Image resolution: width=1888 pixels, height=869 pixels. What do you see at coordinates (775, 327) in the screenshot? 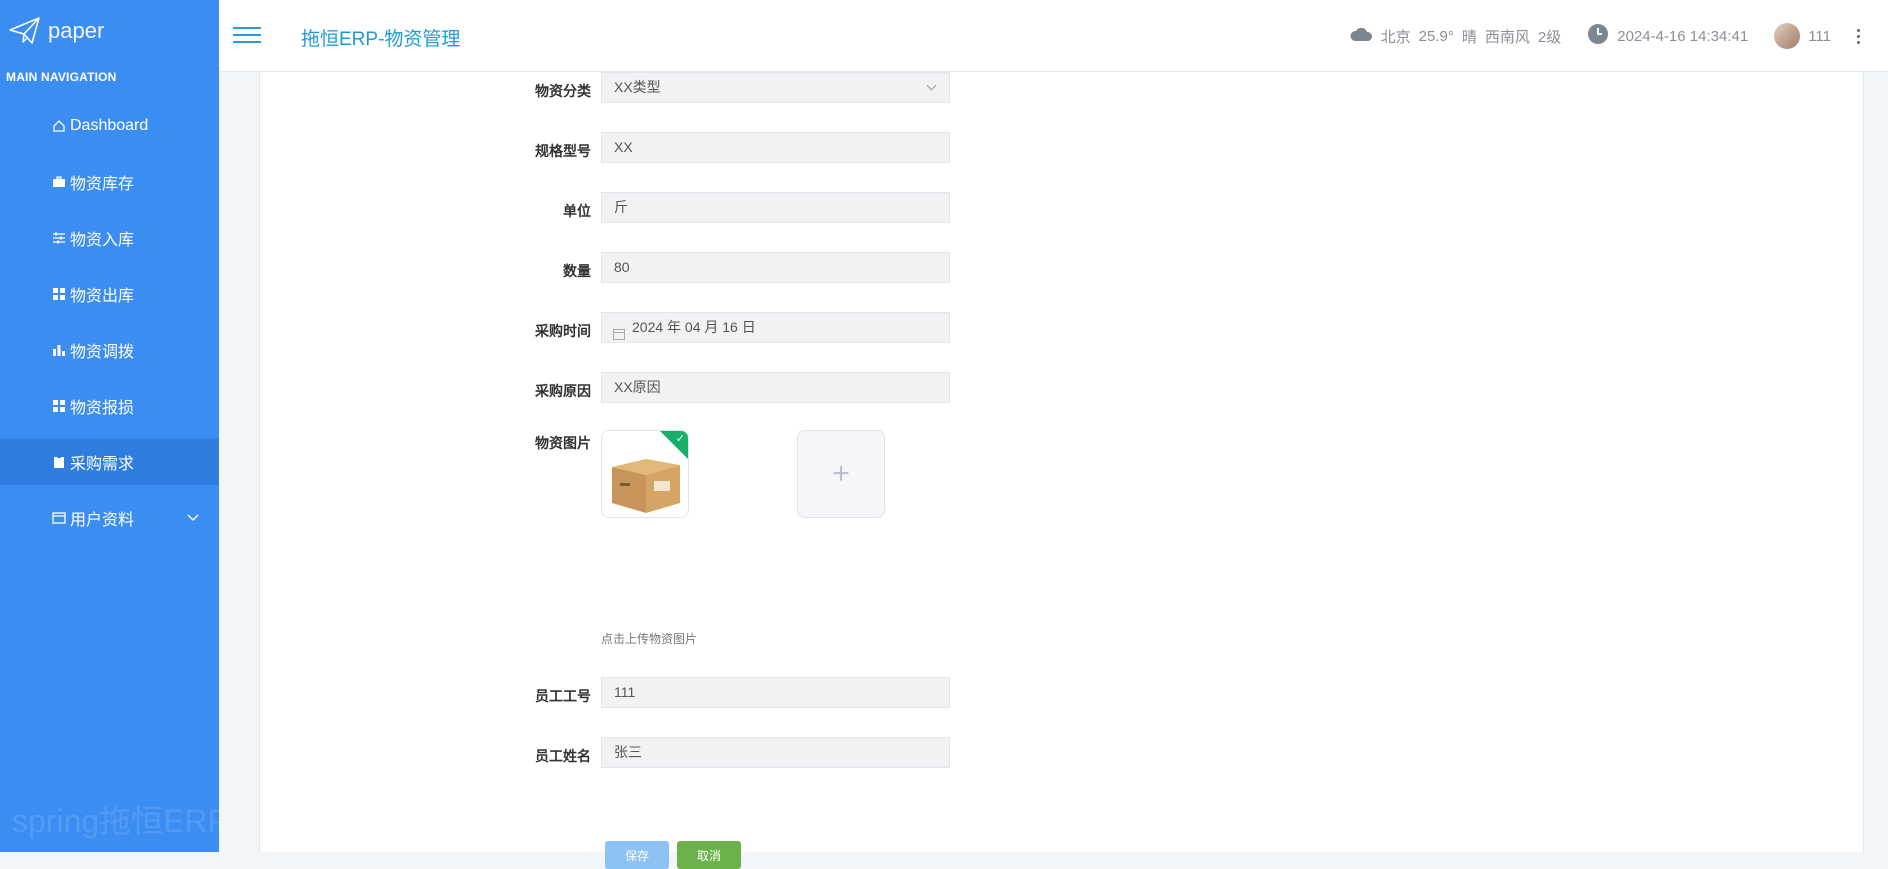
I see `purchase-date-input: 2024 年 04 月 16 日` at bounding box center [775, 327].